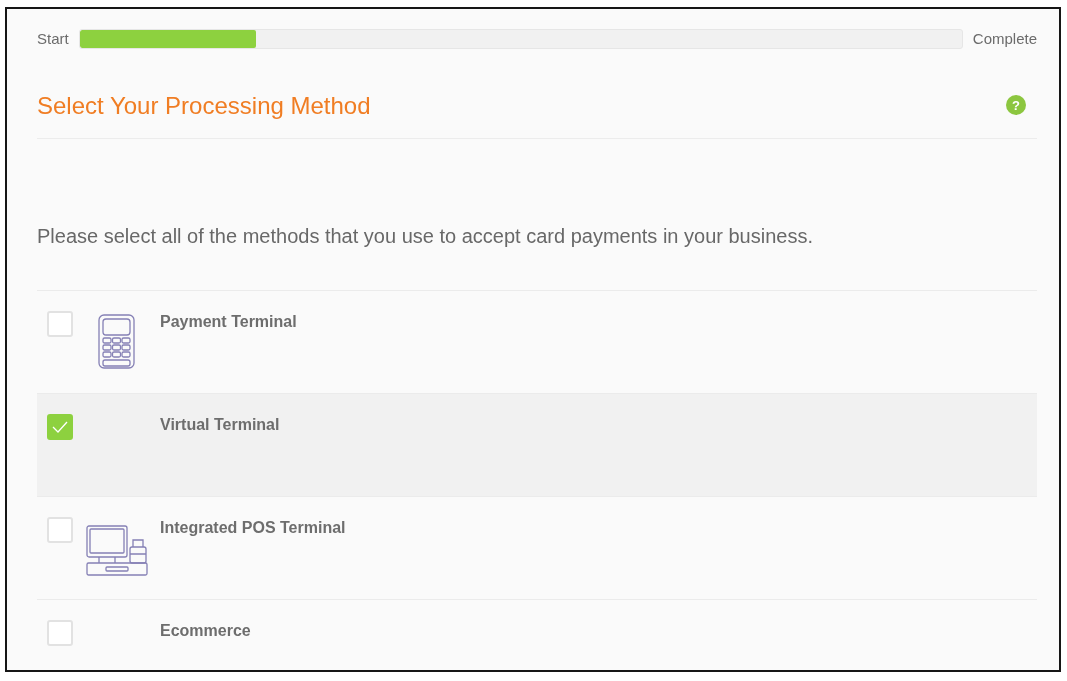 The width and height of the screenshot is (1067, 681). What do you see at coordinates (53, 39) in the screenshot?
I see `progress-start-label: Start` at bounding box center [53, 39].